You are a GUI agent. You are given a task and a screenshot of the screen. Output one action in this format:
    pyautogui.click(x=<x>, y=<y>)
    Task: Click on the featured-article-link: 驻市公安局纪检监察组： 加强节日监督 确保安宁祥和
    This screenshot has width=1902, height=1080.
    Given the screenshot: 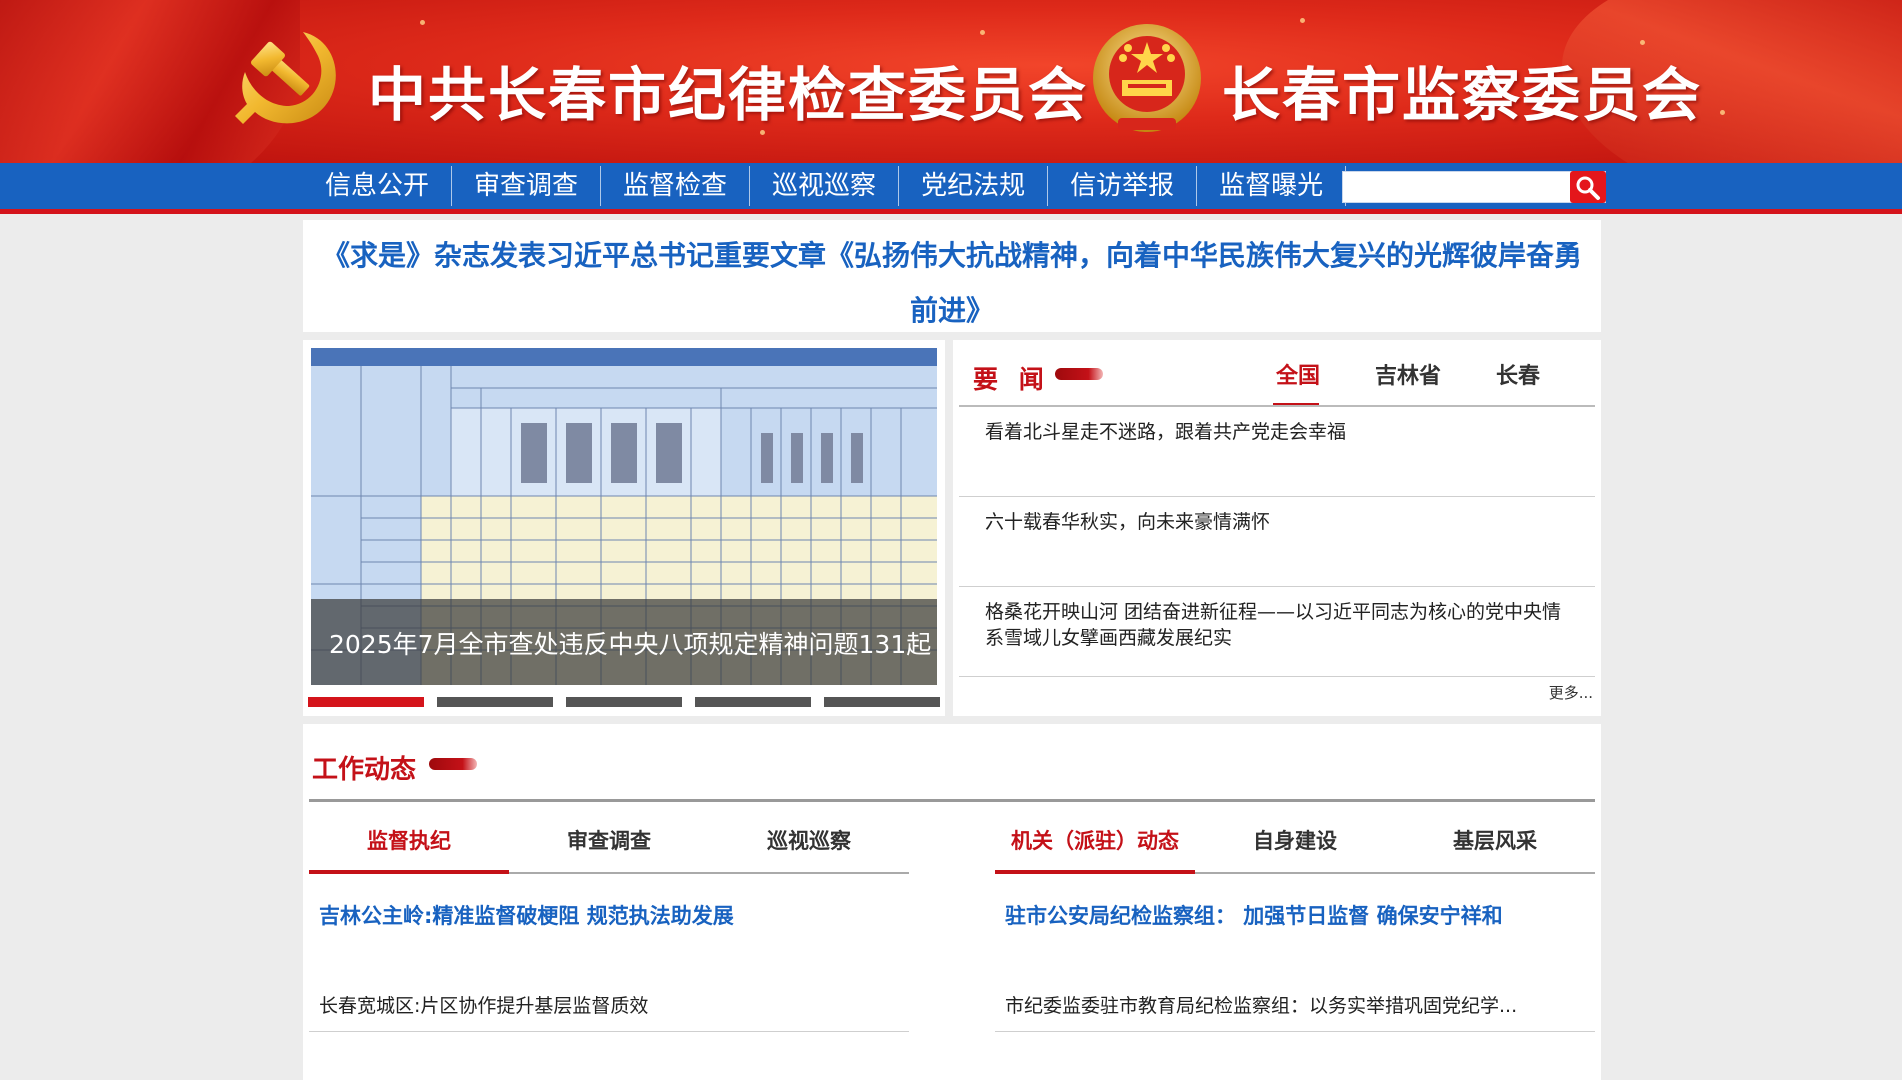 What is the action you would take?
    pyautogui.click(x=1295, y=940)
    